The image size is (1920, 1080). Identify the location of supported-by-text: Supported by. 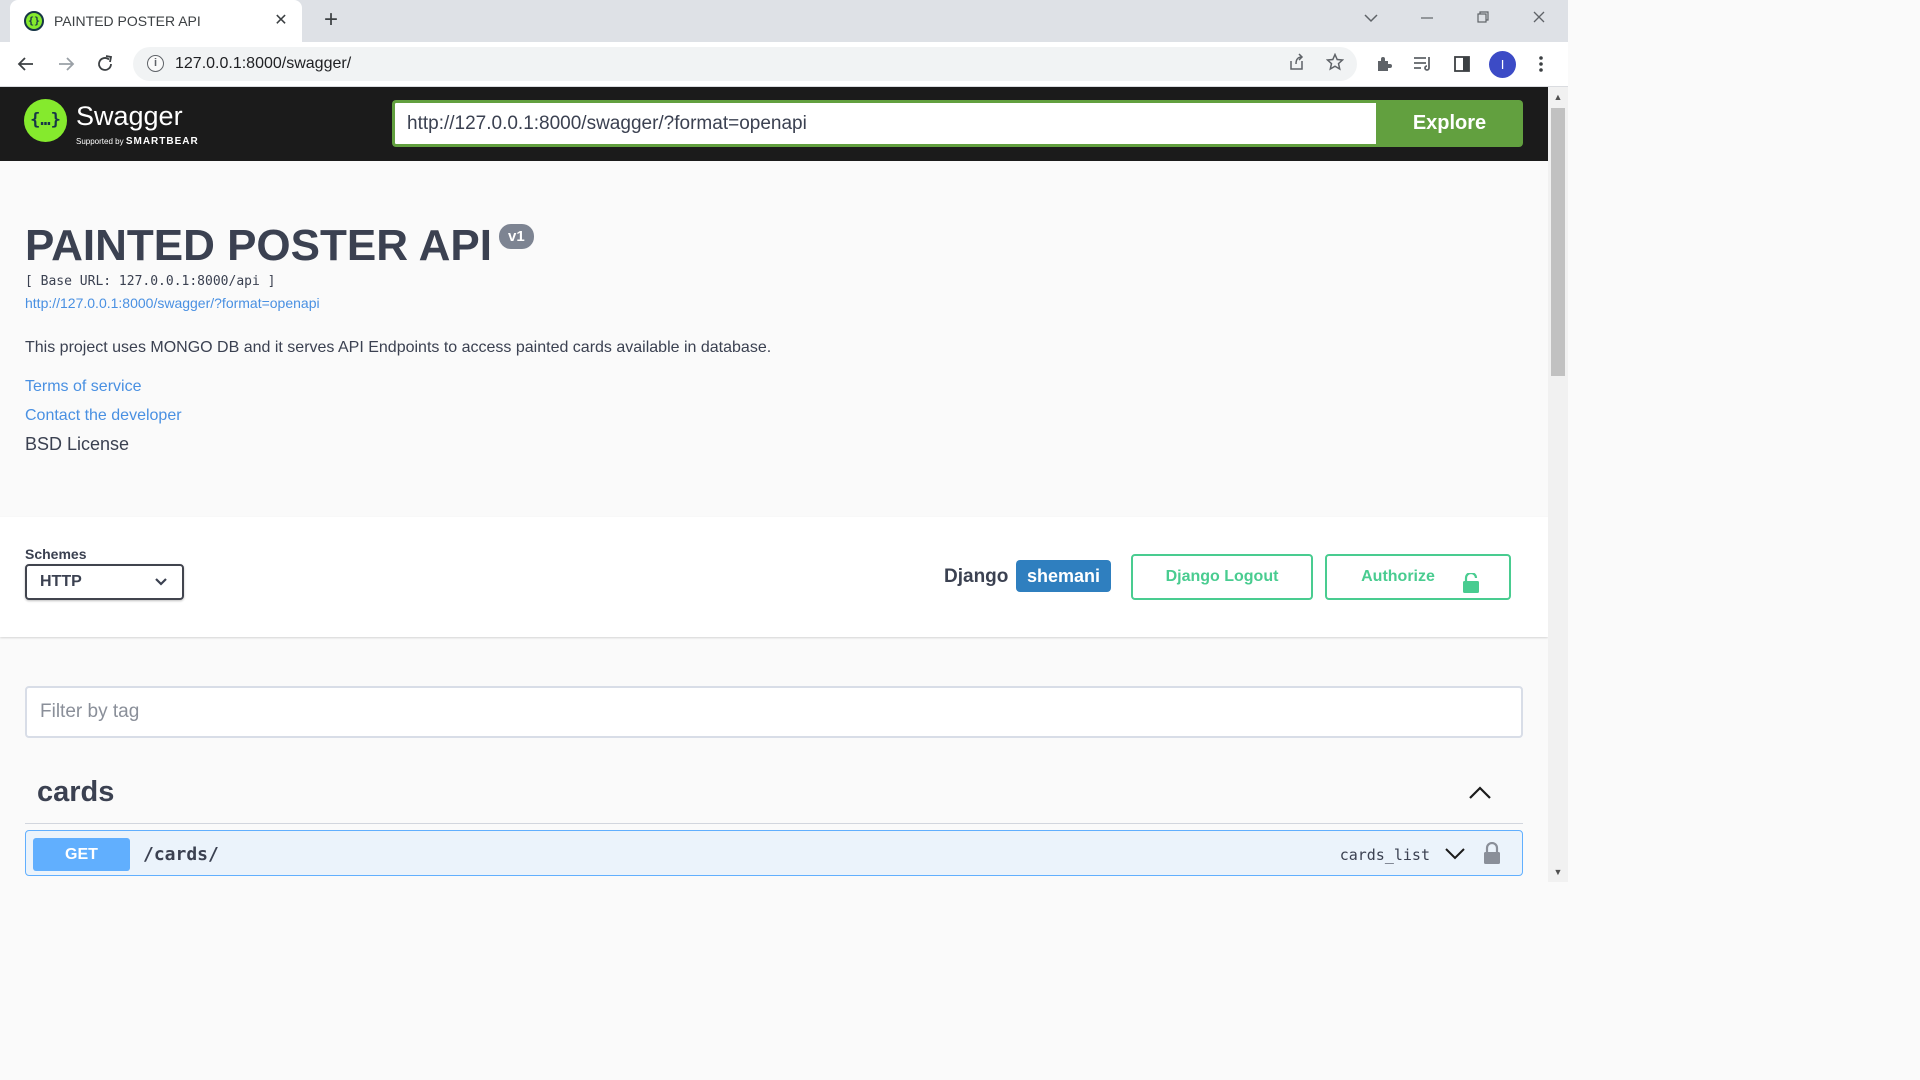
(100, 141).